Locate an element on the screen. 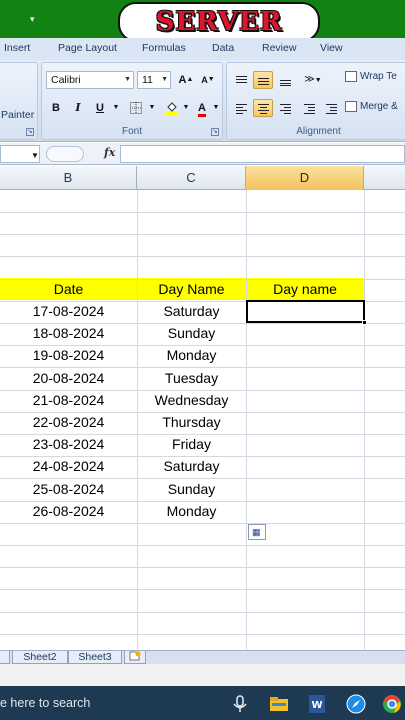 This screenshot has width=405, height=720. date-cell: 20-08-2024 is located at coordinates (68, 378).